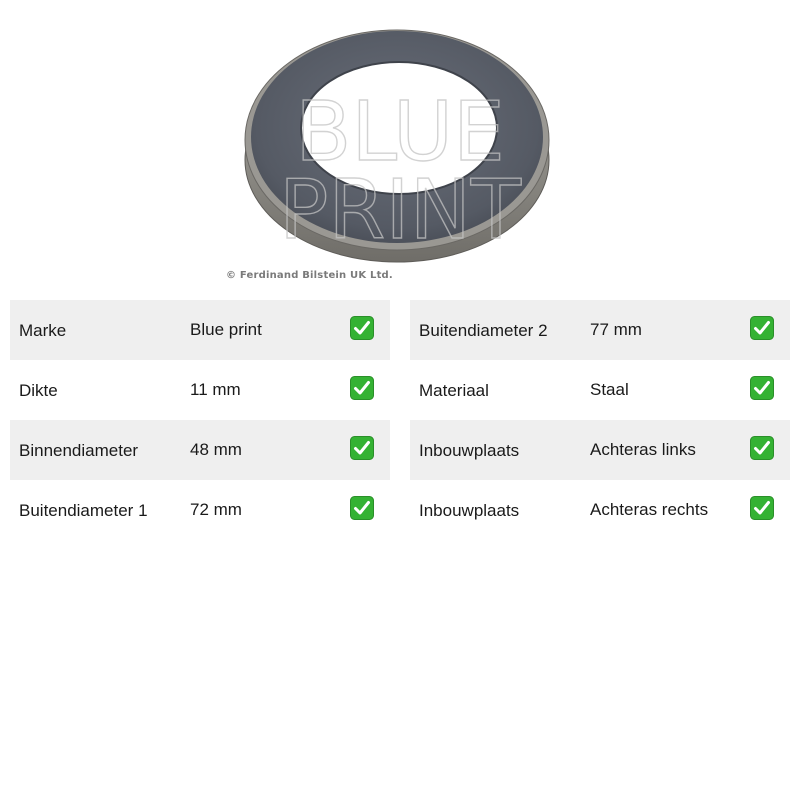  I want to click on watermark-logo: BLUE PRINT, so click(400, 171).